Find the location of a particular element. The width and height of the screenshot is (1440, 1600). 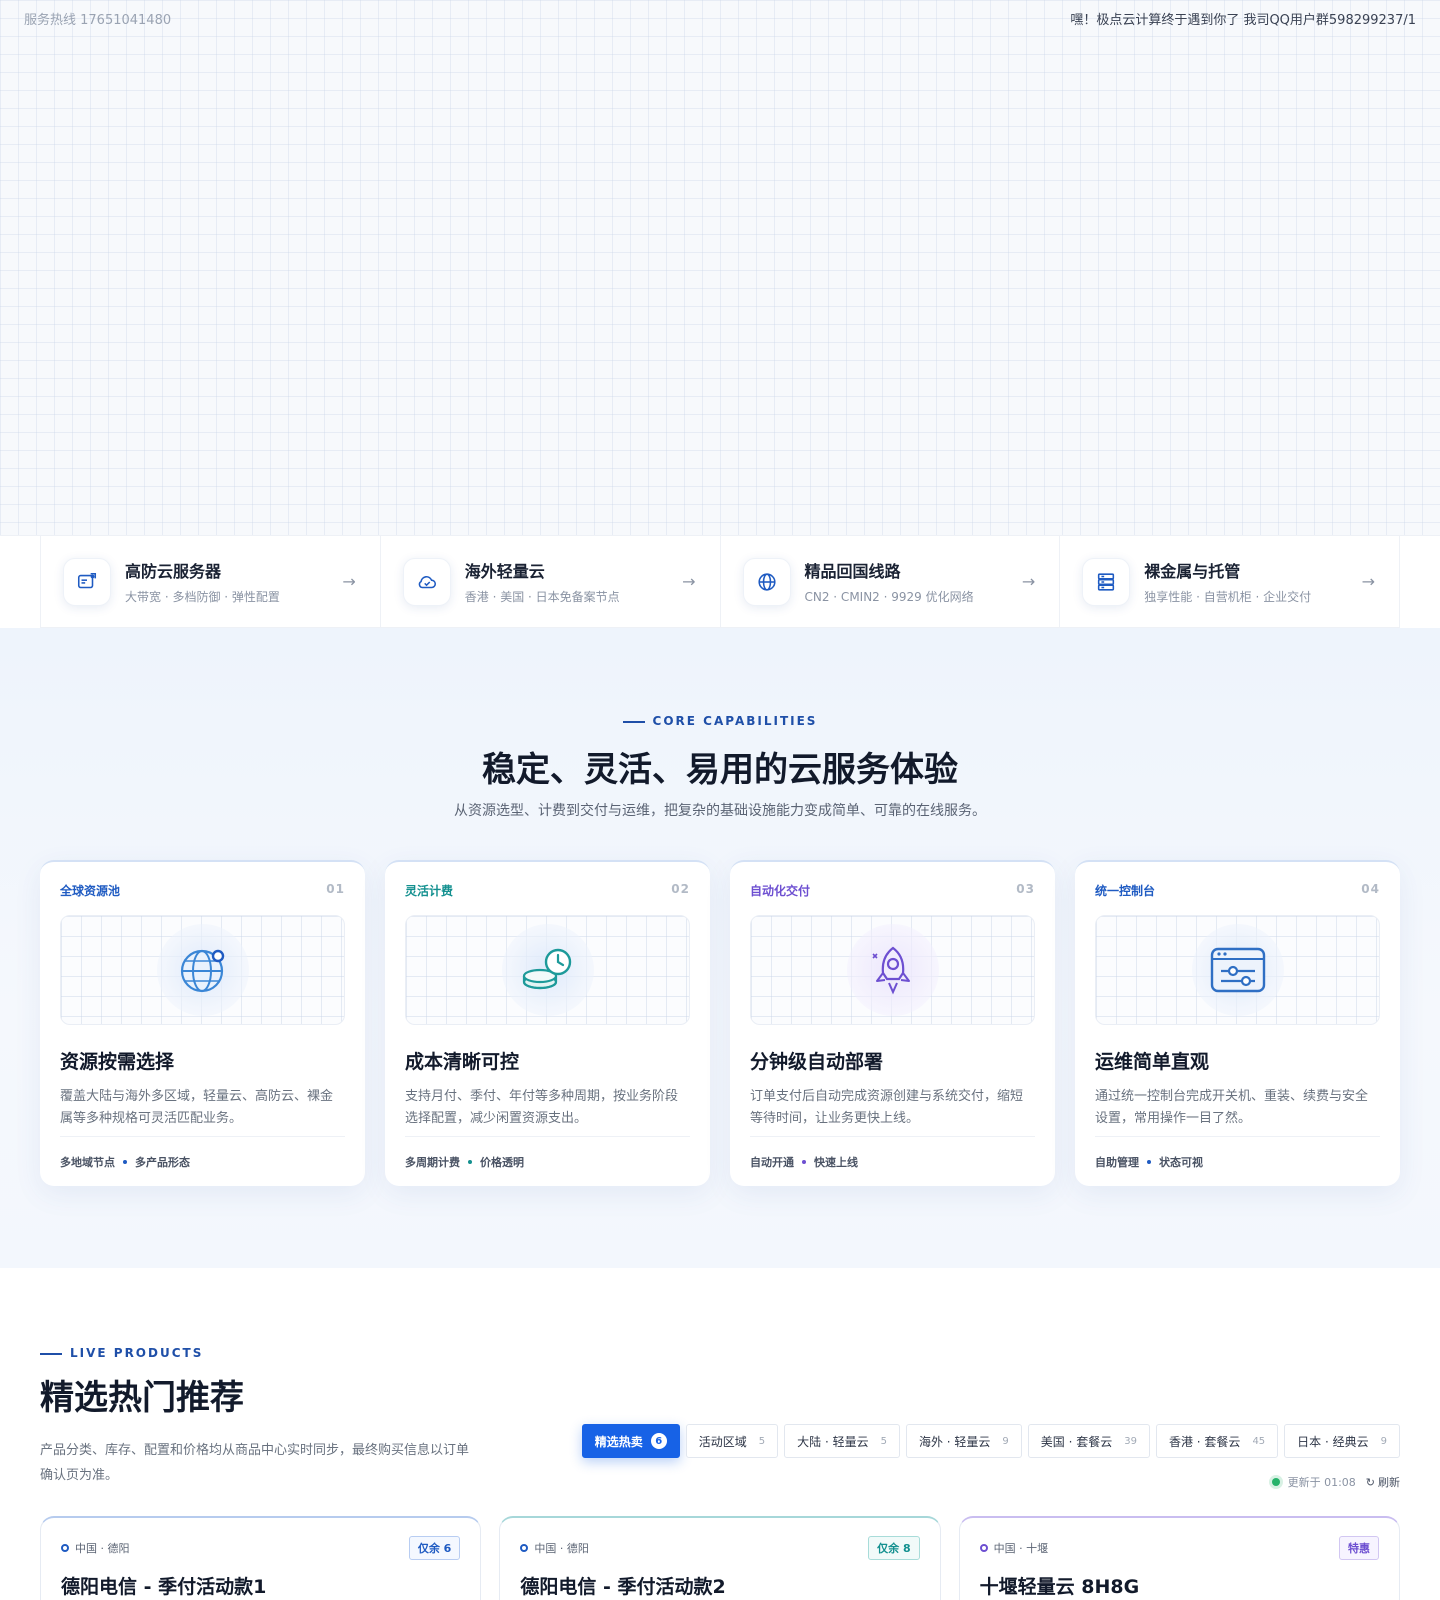

capability-title: 资源按需选择 is located at coordinates (117, 1062).